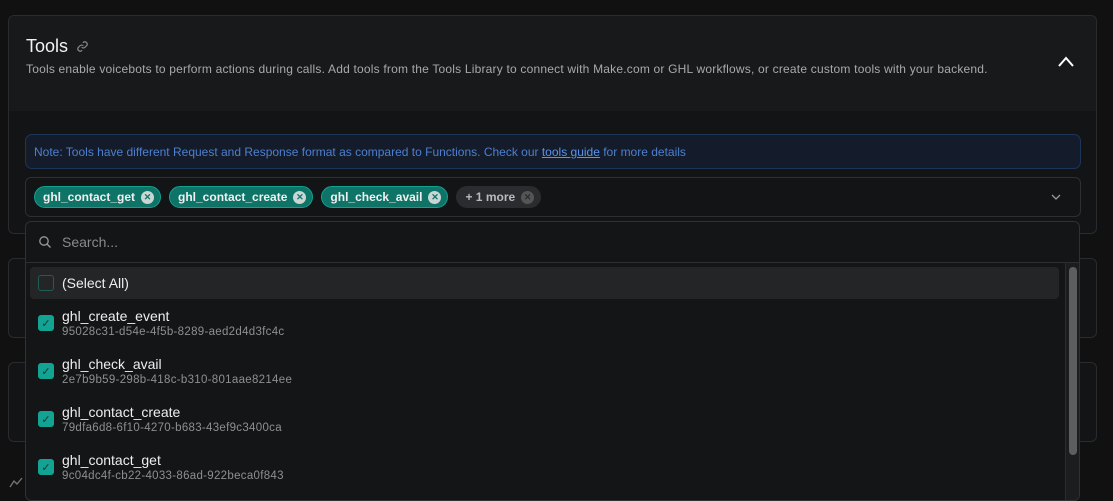  Describe the element at coordinates (490, 197) in the screenshot. I see `more-label: + 1 more` at that location.